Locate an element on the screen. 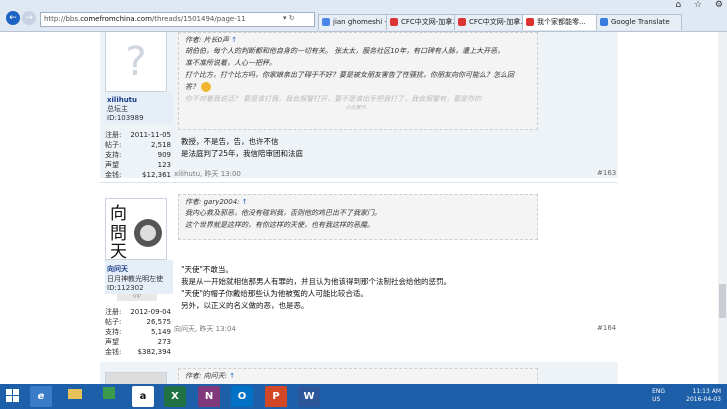  quote-line: 答？ is located at coordinates (358, 87).